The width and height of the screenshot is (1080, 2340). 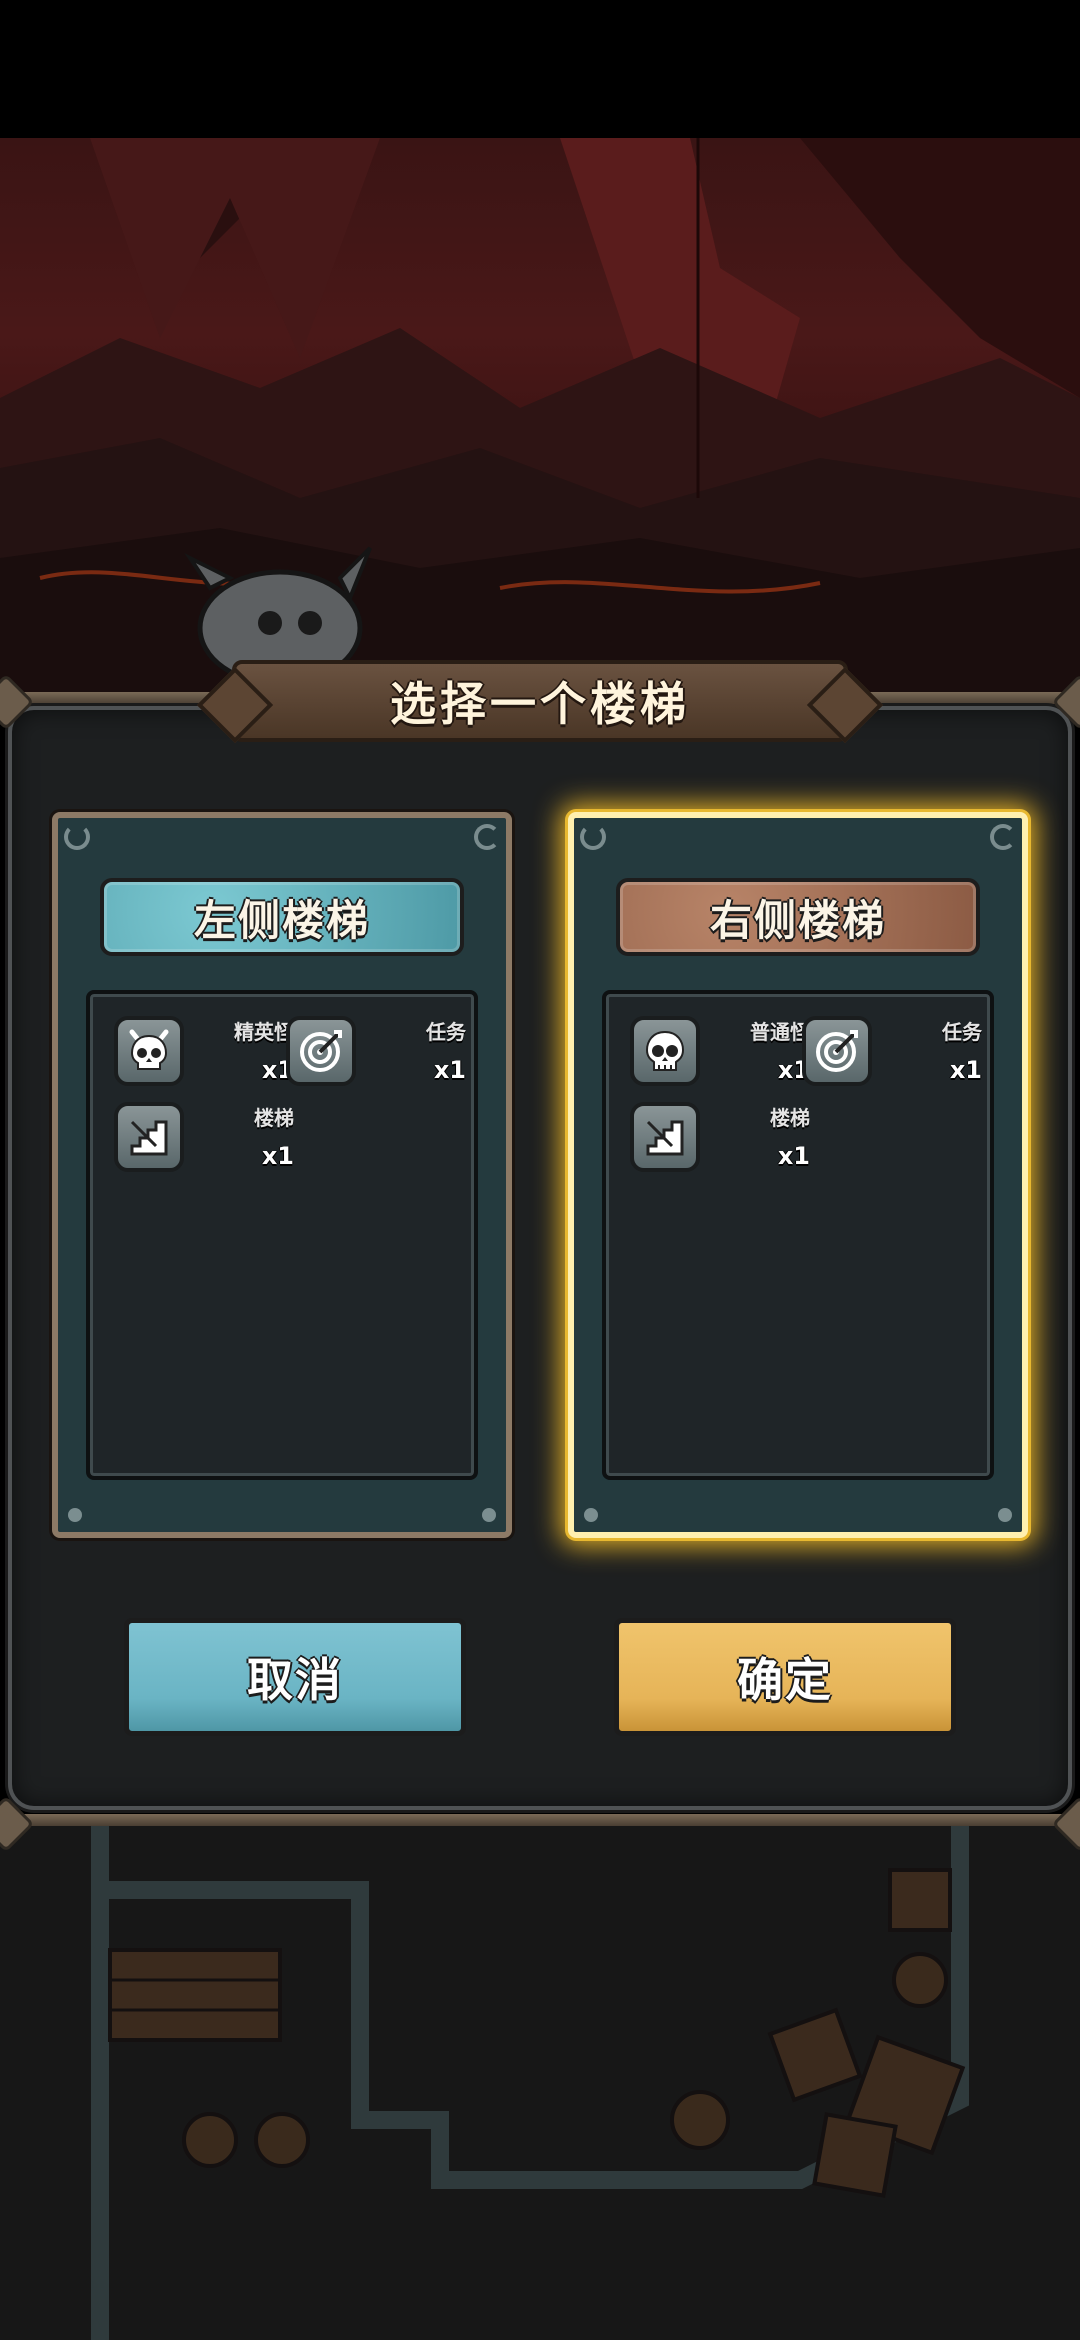 I want to click on status-bar-area, so click(x=540, y=69).